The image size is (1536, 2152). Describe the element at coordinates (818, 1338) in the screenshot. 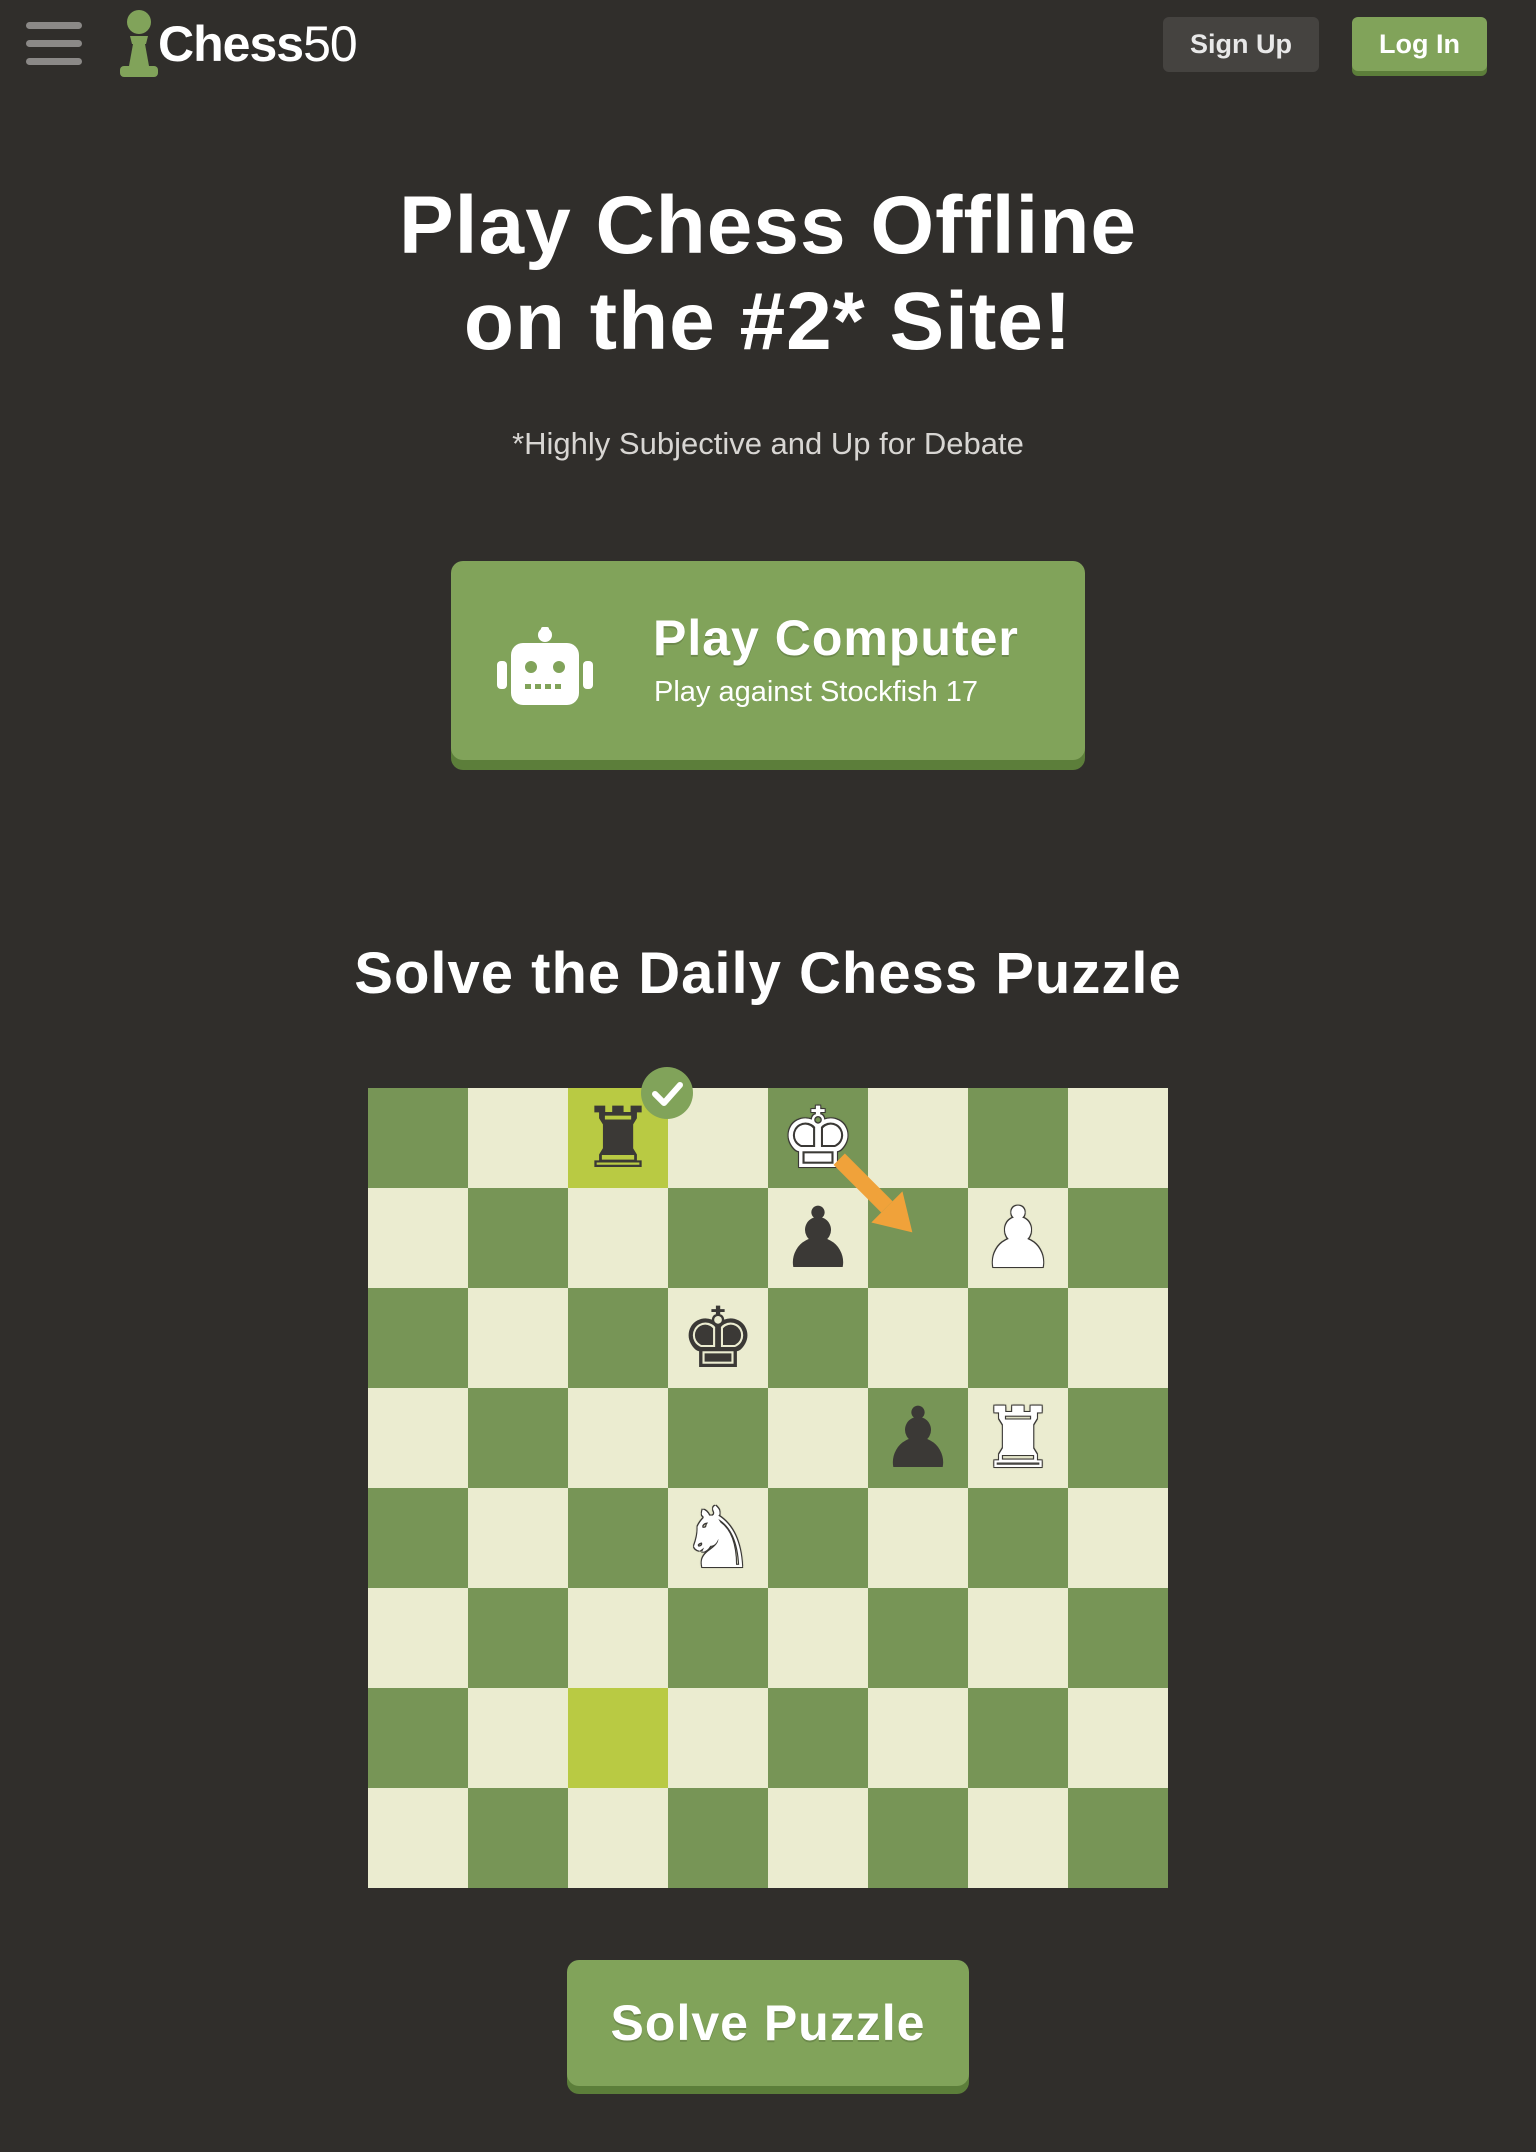

I see `square-e6` at that location.